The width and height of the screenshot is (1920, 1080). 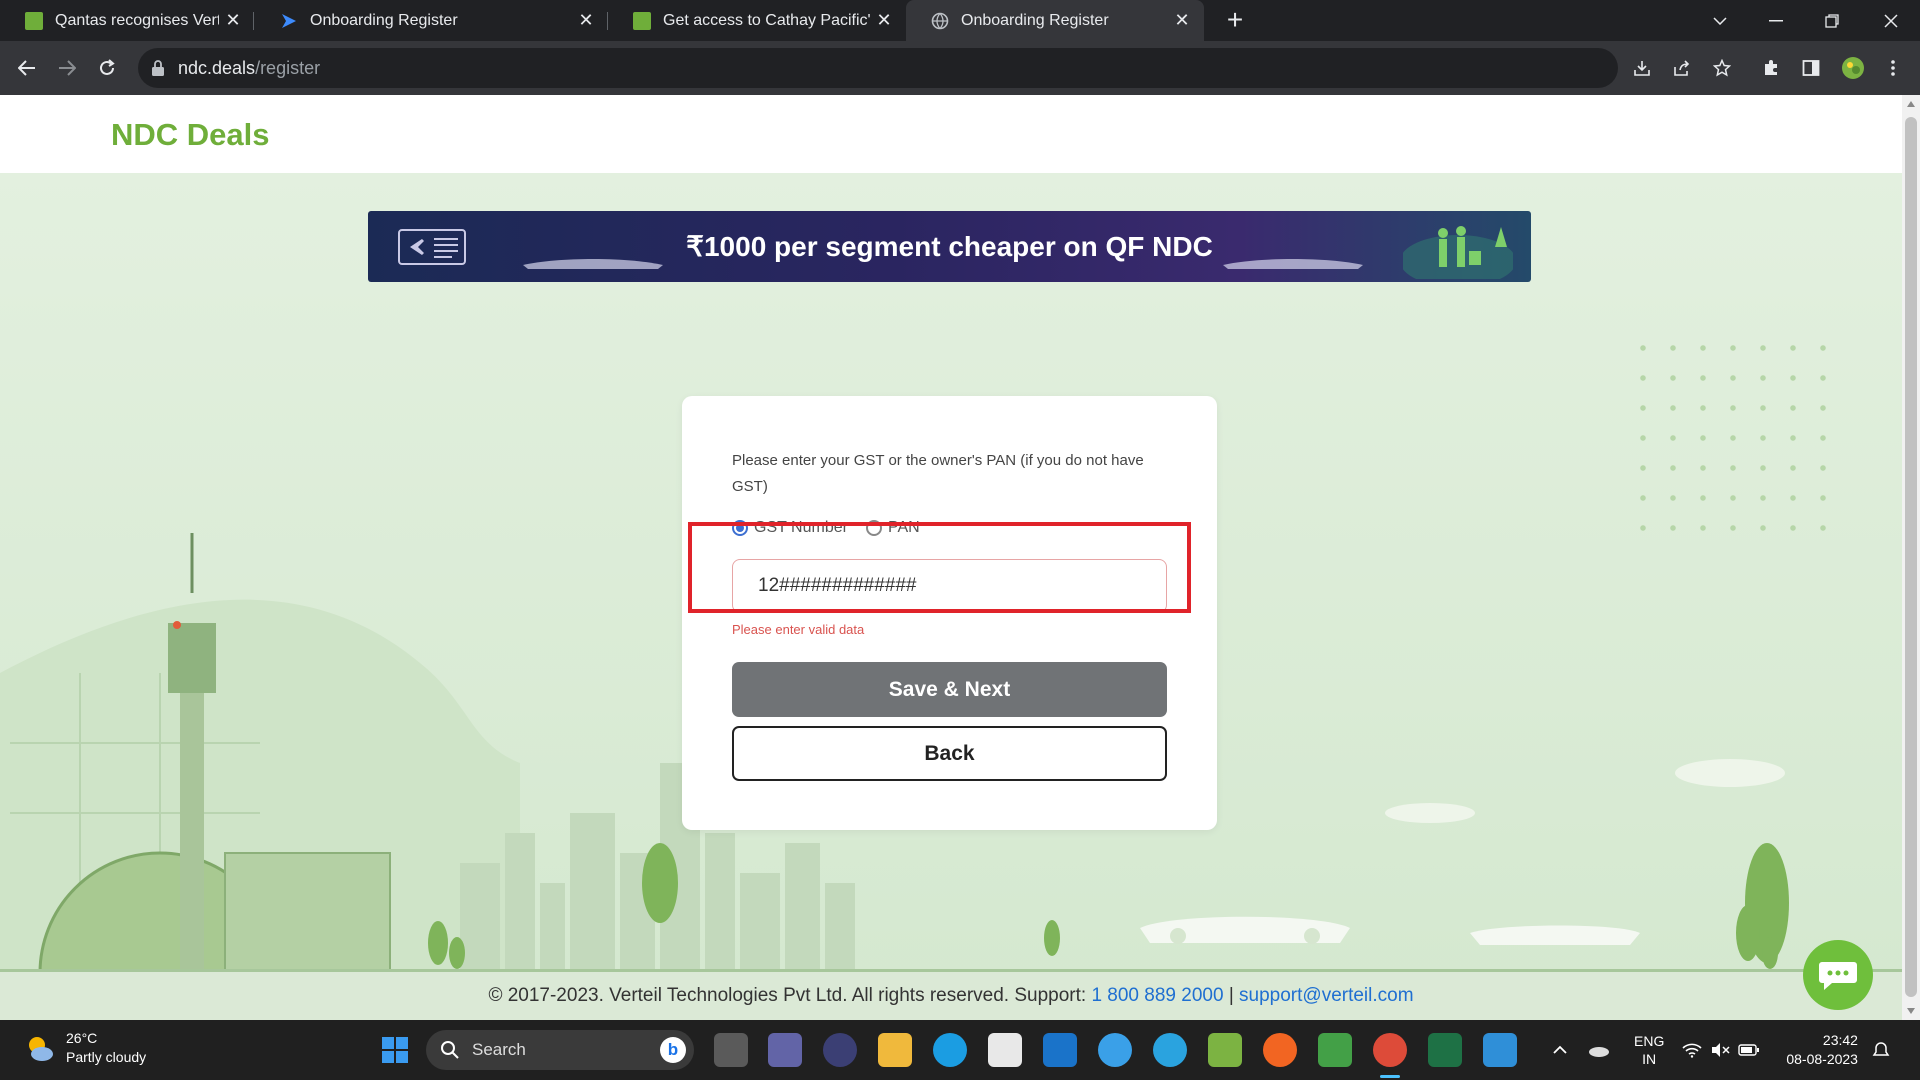 I want to click on tab-qantas: Qantas recognises Verteil as a Te ✕, so click(x=127, y=20).